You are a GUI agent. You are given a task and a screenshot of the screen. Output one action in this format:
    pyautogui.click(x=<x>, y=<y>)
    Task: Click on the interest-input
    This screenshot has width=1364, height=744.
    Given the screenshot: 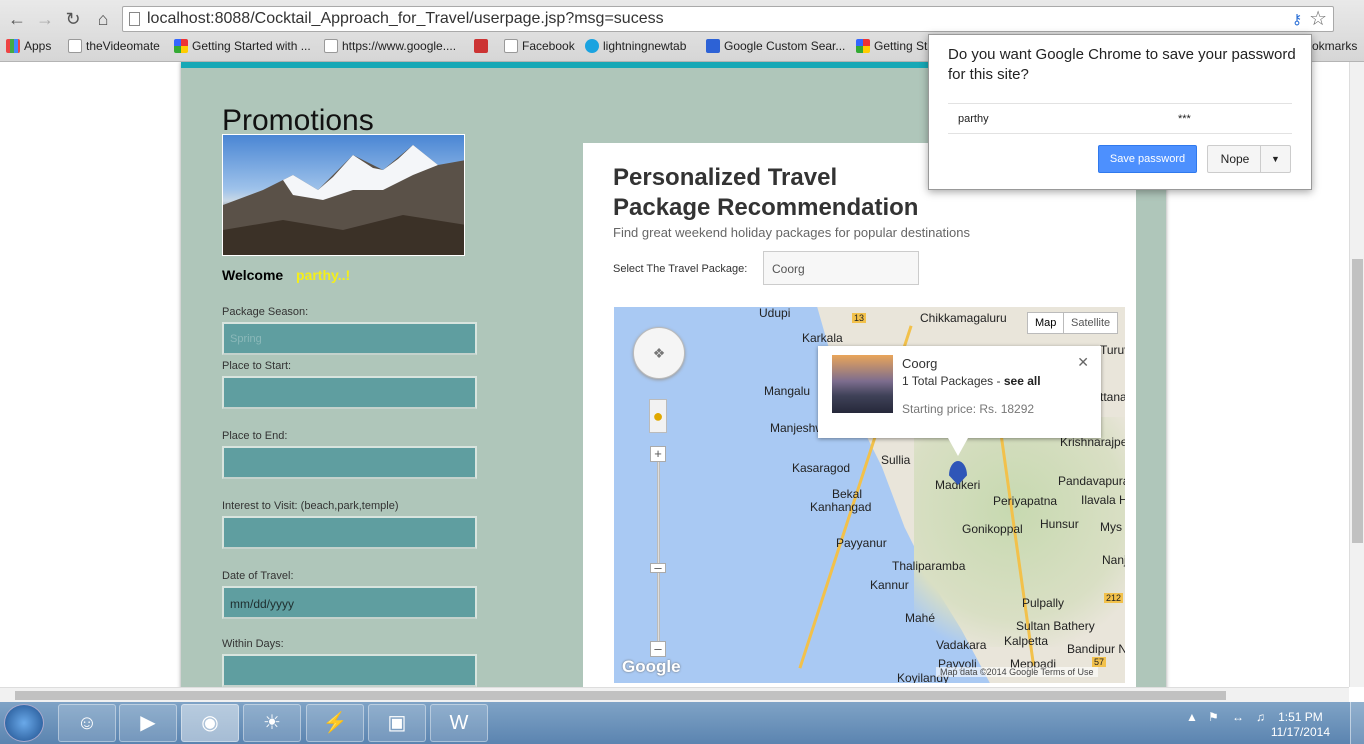 What is the action you would take?
    pyautogui.click(x=349, y=532)
    